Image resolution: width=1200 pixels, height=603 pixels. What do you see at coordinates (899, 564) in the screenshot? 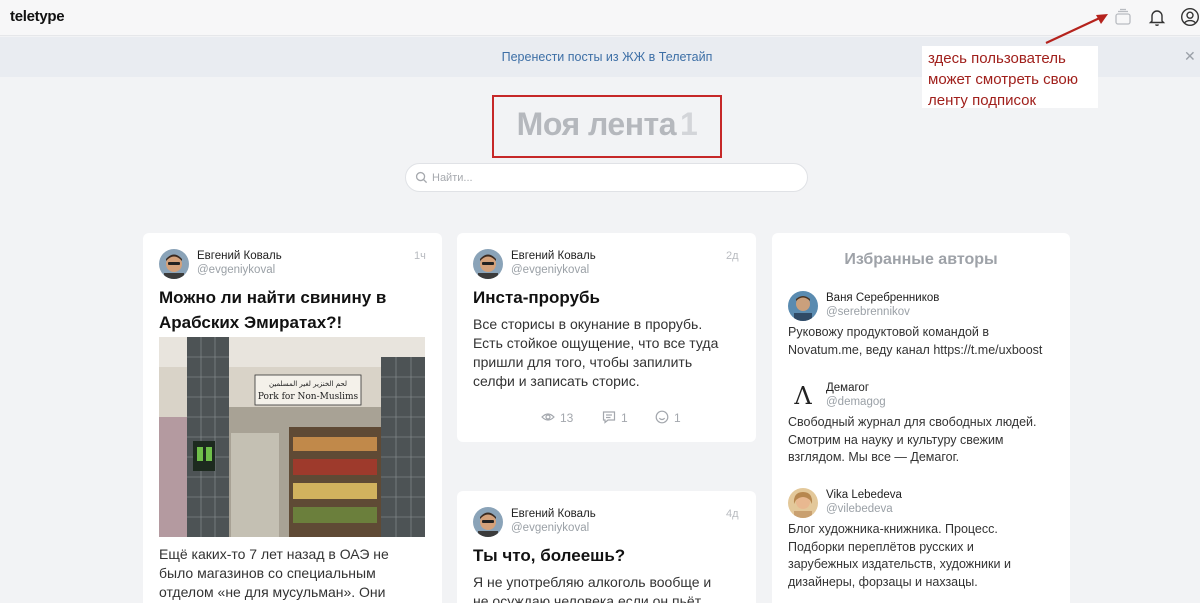
I see `author-description-line: зарубежных издательств, художники и` at bounding box center [899, 564].